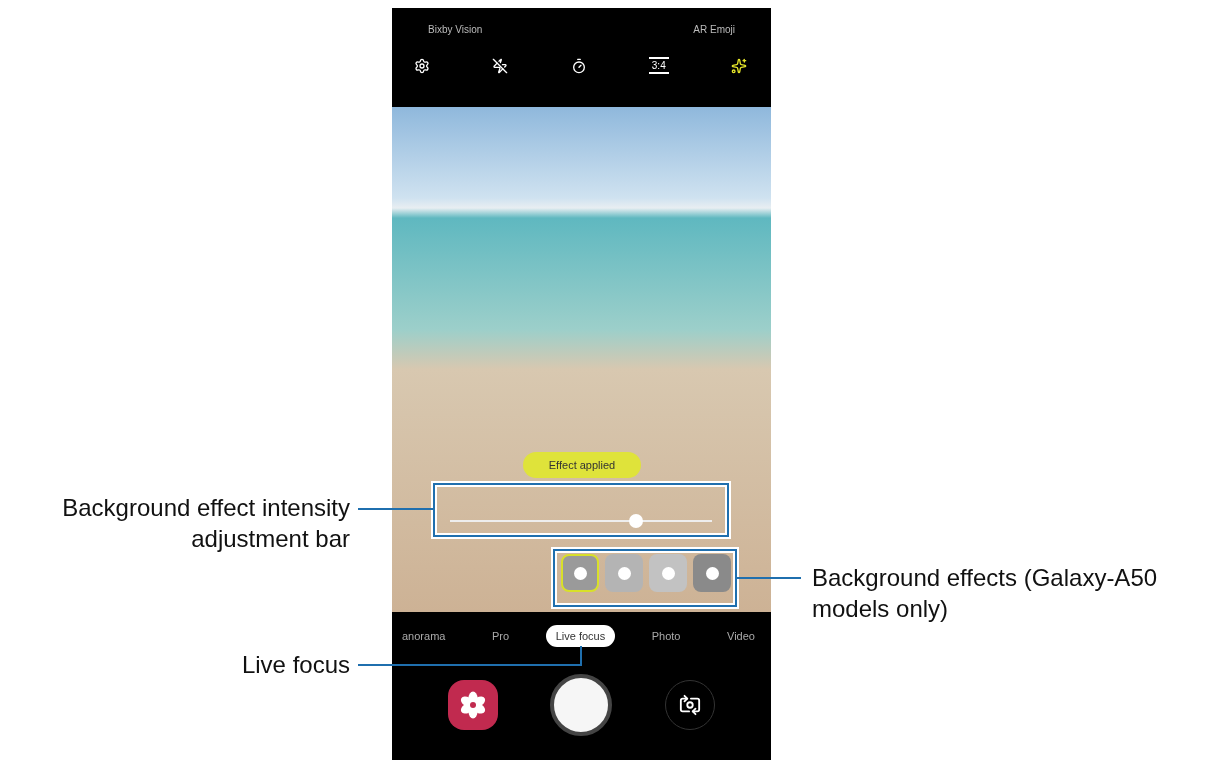 This screenshot has width=1217, height=760. Describe the element at coordinates (422, 65) in the screenshot. I see `settings-icon` at that location.